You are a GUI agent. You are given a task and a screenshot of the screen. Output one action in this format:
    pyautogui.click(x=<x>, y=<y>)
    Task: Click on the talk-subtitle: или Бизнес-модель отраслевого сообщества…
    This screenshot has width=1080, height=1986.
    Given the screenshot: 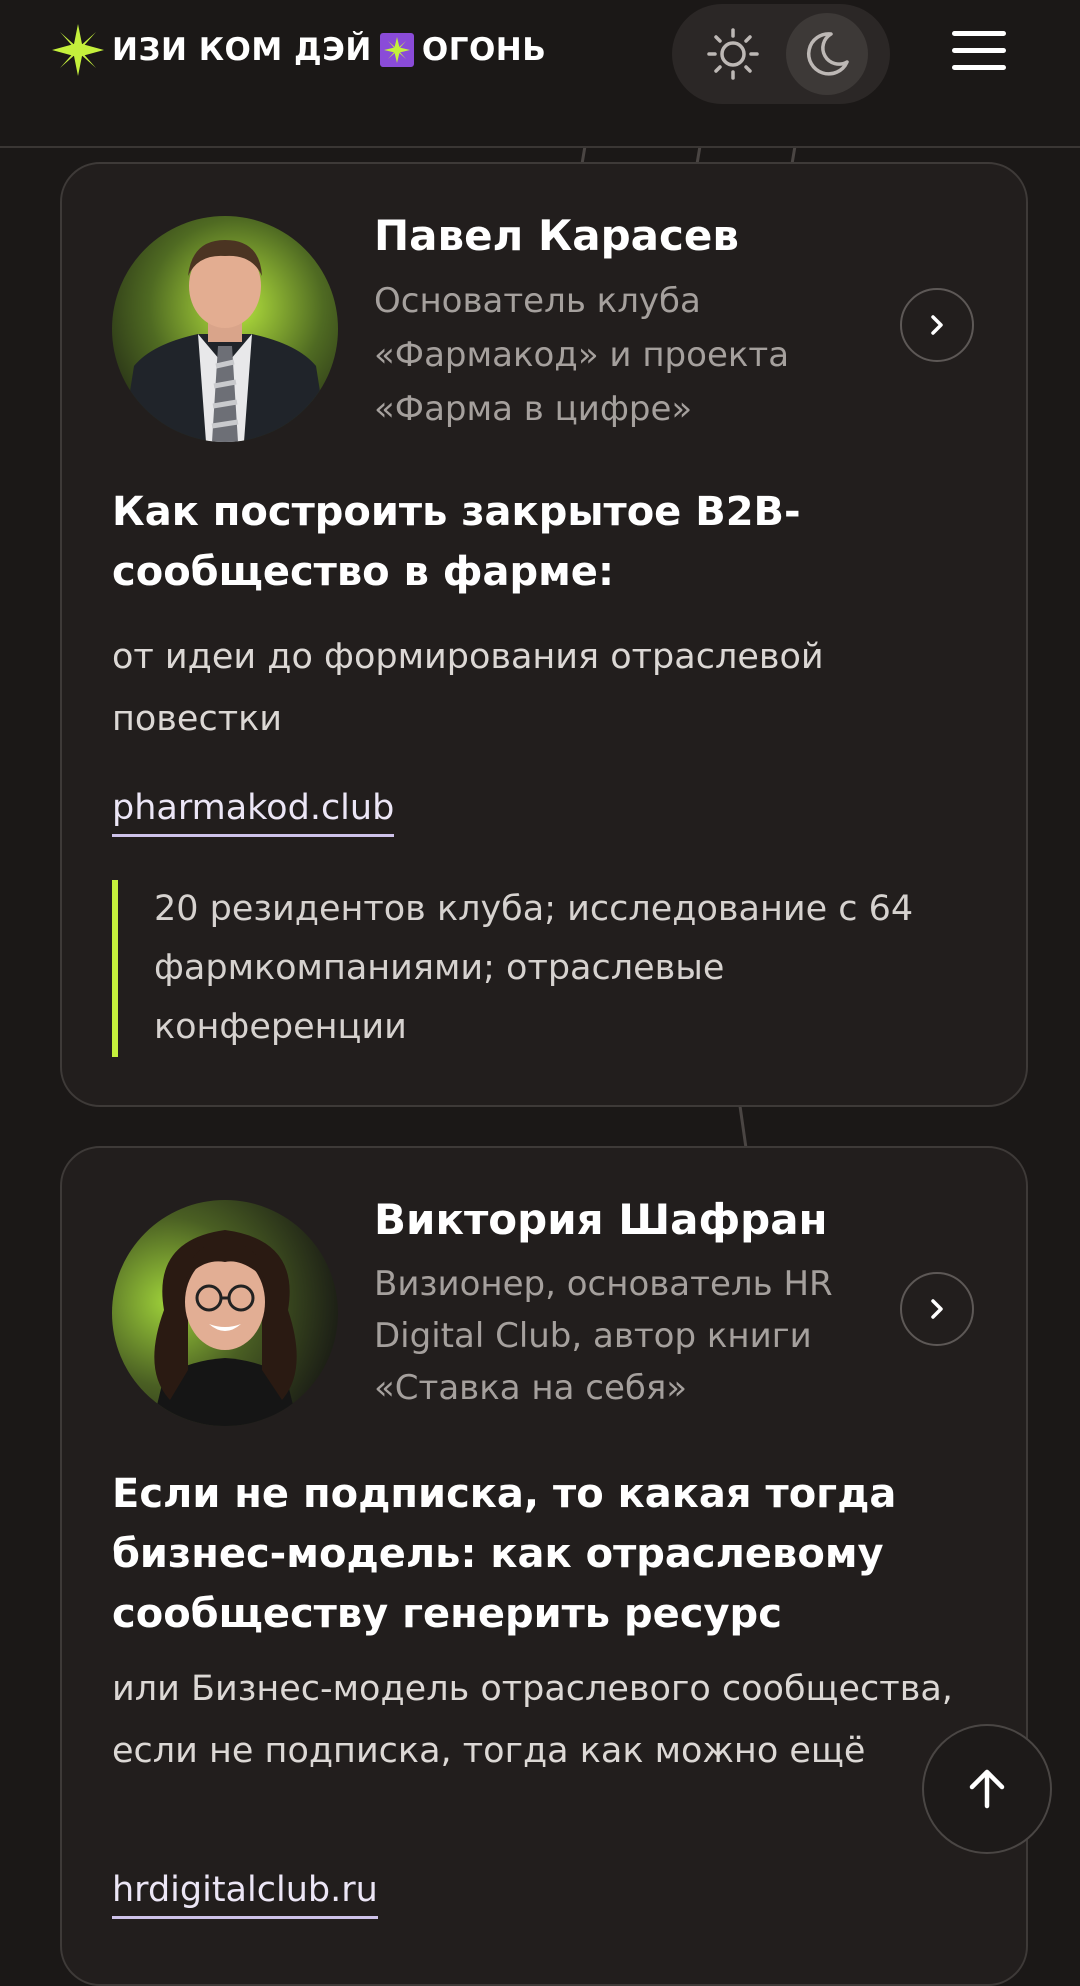 What is the action you would take?
    pyautogui.click(x=532, y=1720)
    